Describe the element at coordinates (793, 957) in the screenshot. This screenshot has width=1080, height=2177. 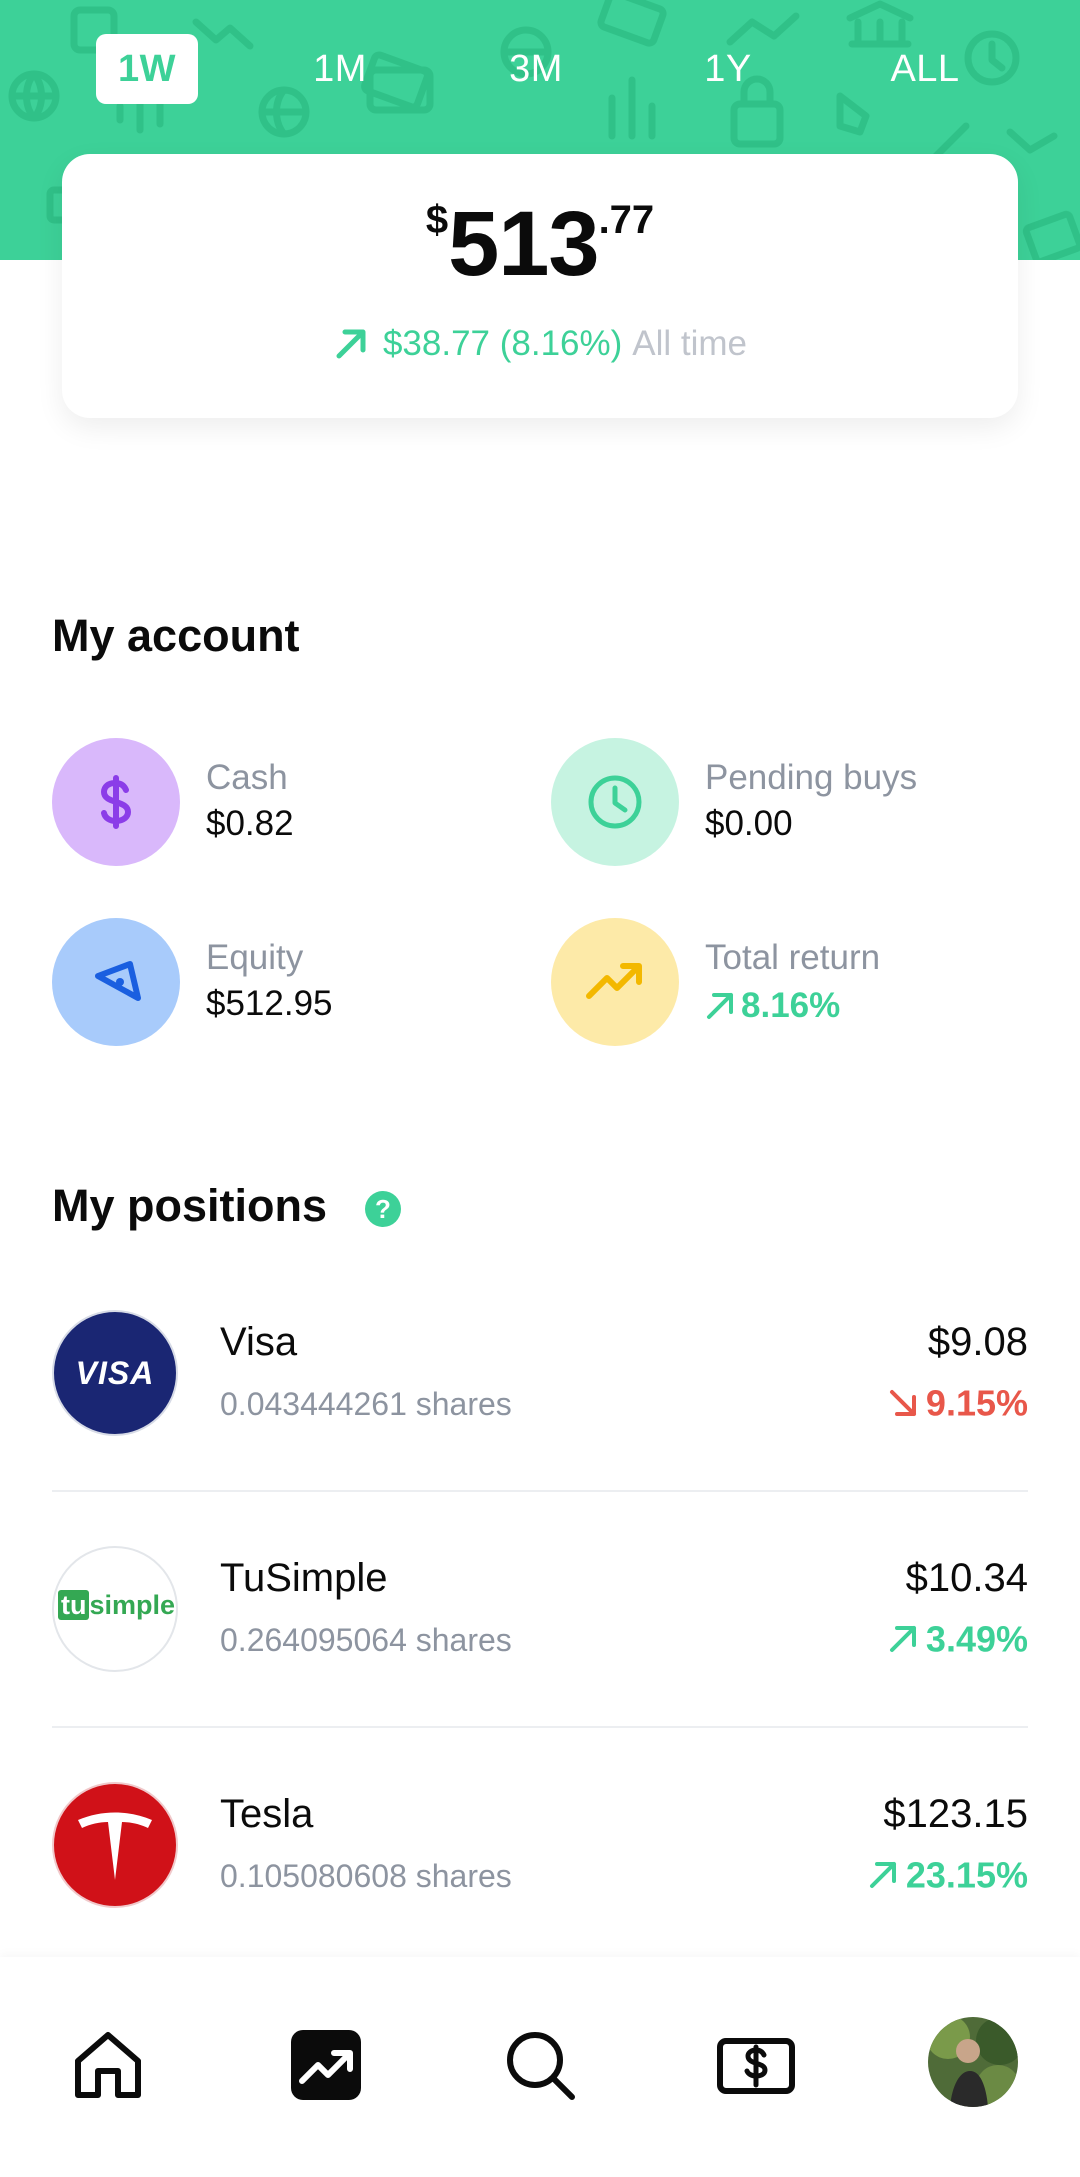
I see `stat-label: Total return` at that location.